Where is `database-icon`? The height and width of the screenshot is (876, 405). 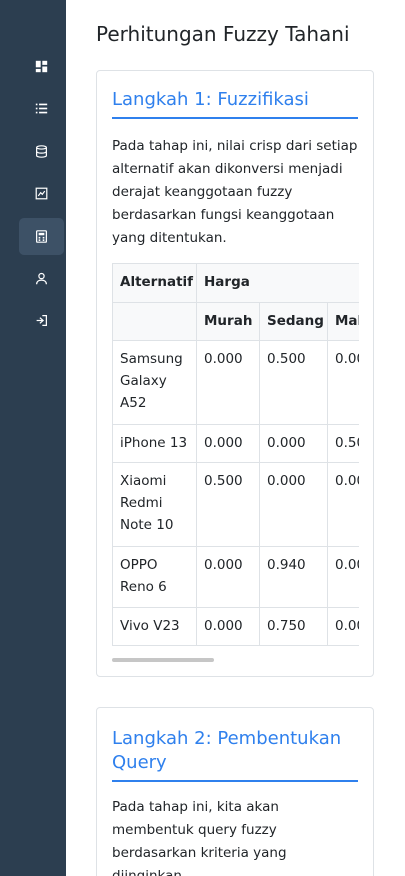
database-icon is located at coordinates (41, 151).